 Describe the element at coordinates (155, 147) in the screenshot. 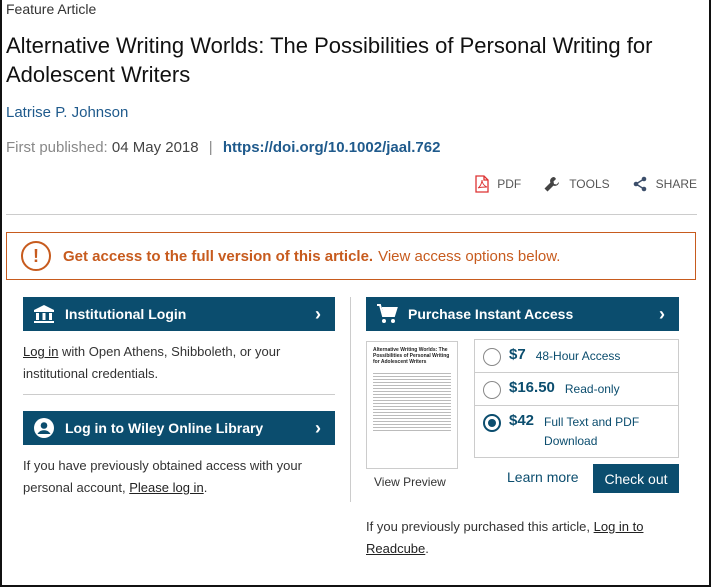

I see `first-published-date: 04 May 2018` at that location.